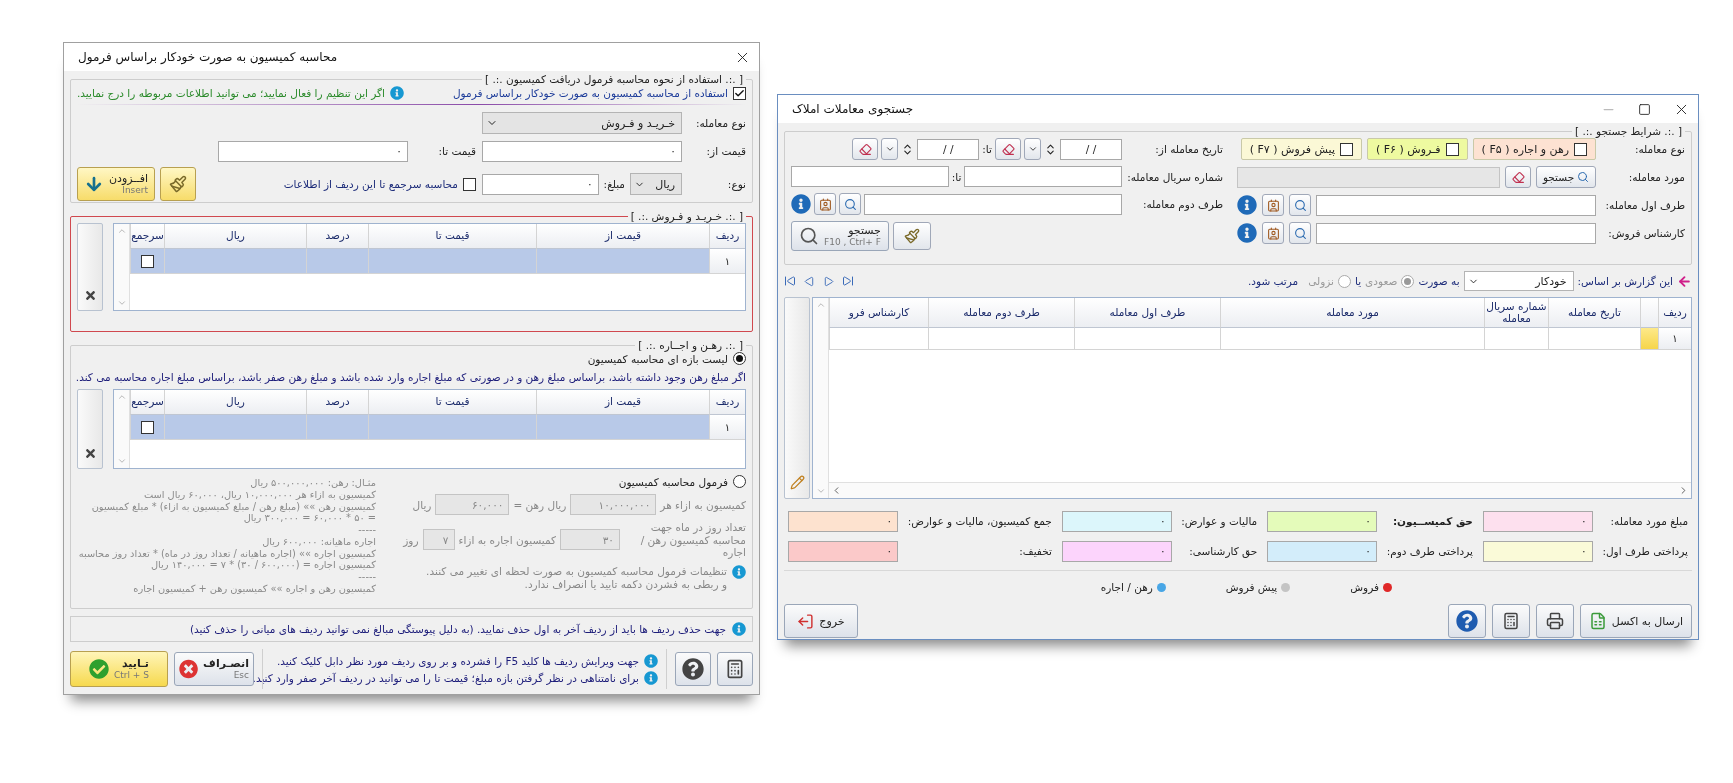  What do you see at coordinates (821, 621) in the screenshot?
I see `exit-button: خروج` at bounding box center [821, 621].